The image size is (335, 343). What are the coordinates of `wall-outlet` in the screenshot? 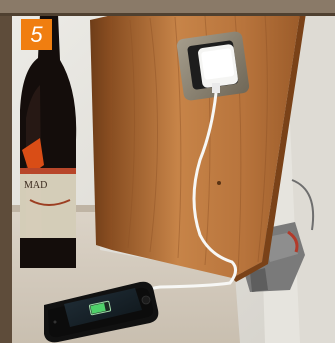 It's located at (213, 66).